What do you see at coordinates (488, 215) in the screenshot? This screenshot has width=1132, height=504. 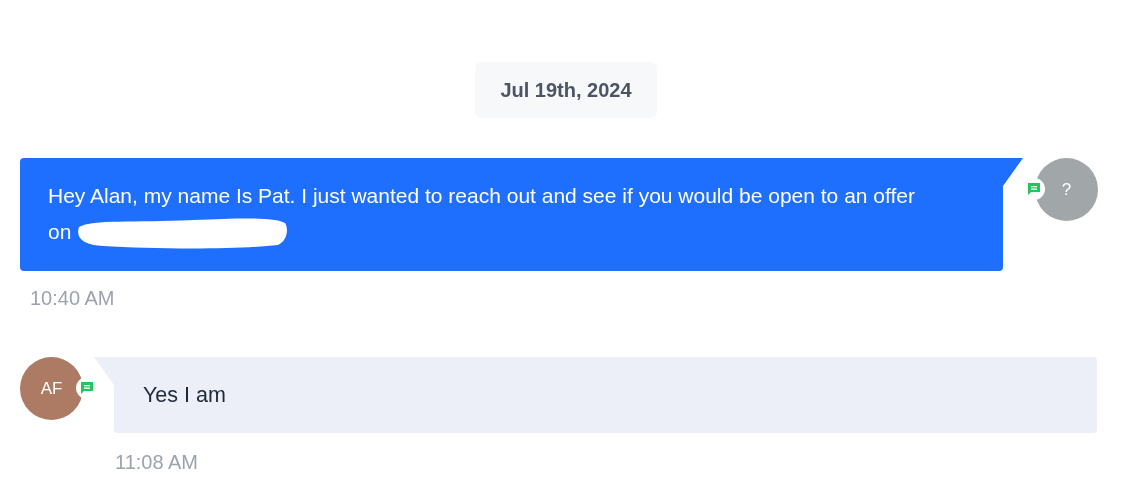 I see `message-text: Hey Alan, my name Is Pat. I just wanted to reach out and see if you would be open to an offer on` at bounding box center [488, 215].